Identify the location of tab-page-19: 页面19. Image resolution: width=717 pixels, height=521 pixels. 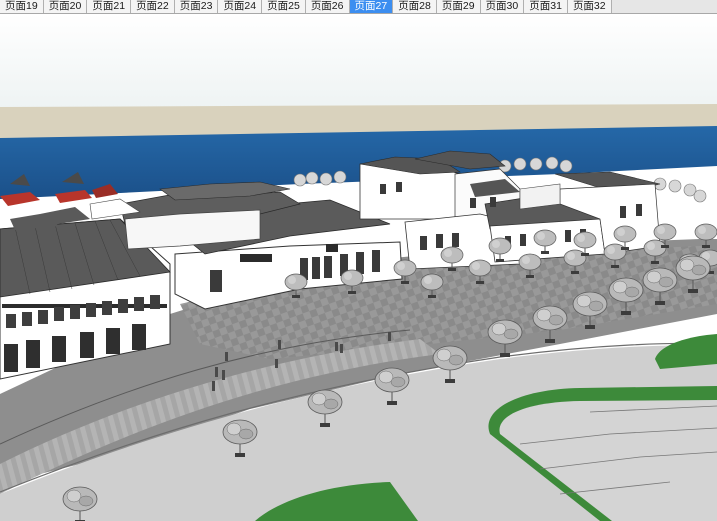
(22, 6).